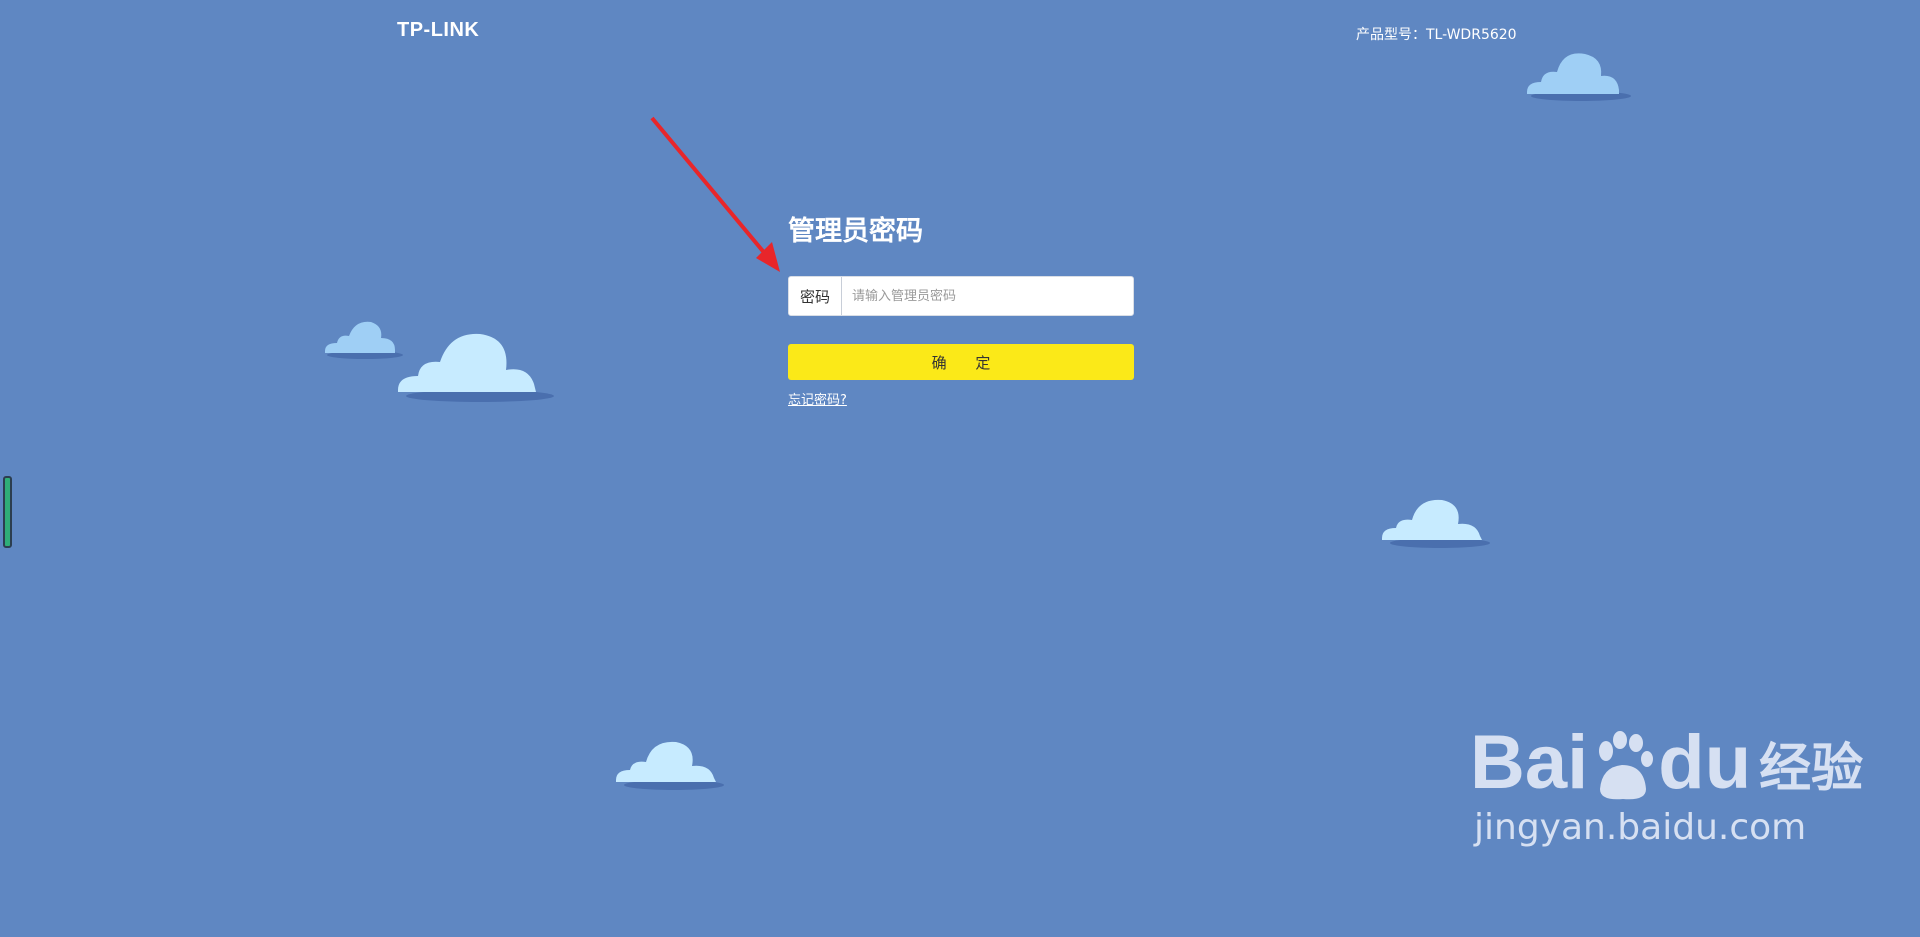  I want to click on password-label: 密码, so click(815, 296).